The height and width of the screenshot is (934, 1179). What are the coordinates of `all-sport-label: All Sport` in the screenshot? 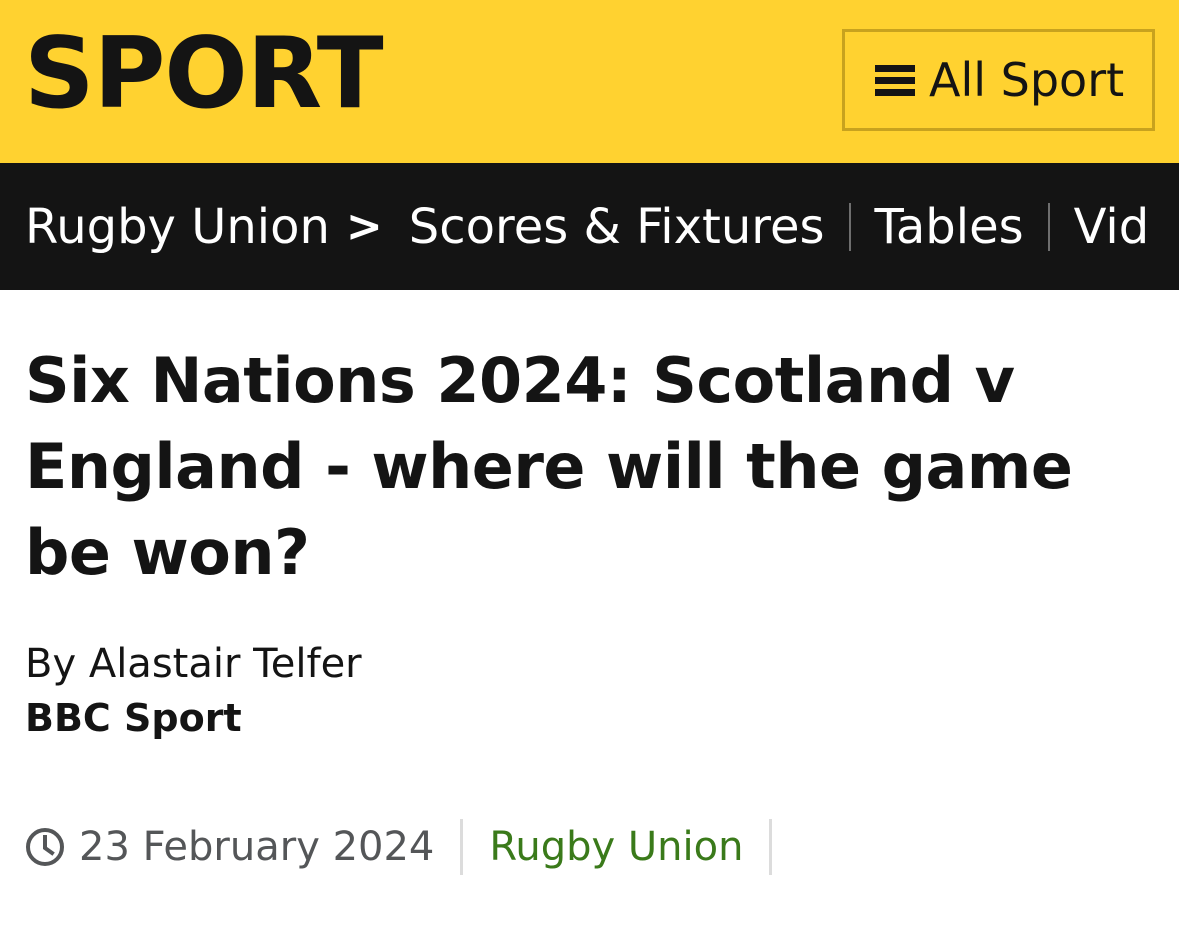 It's located at (1027, 80).